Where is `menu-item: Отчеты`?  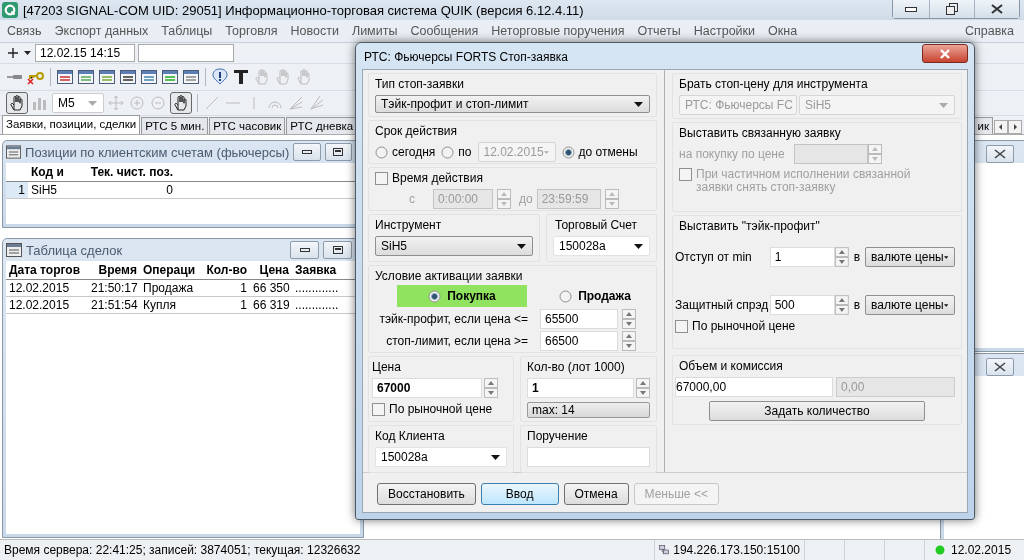 menu-item: Отчеты is located at coordinates (658, 31).